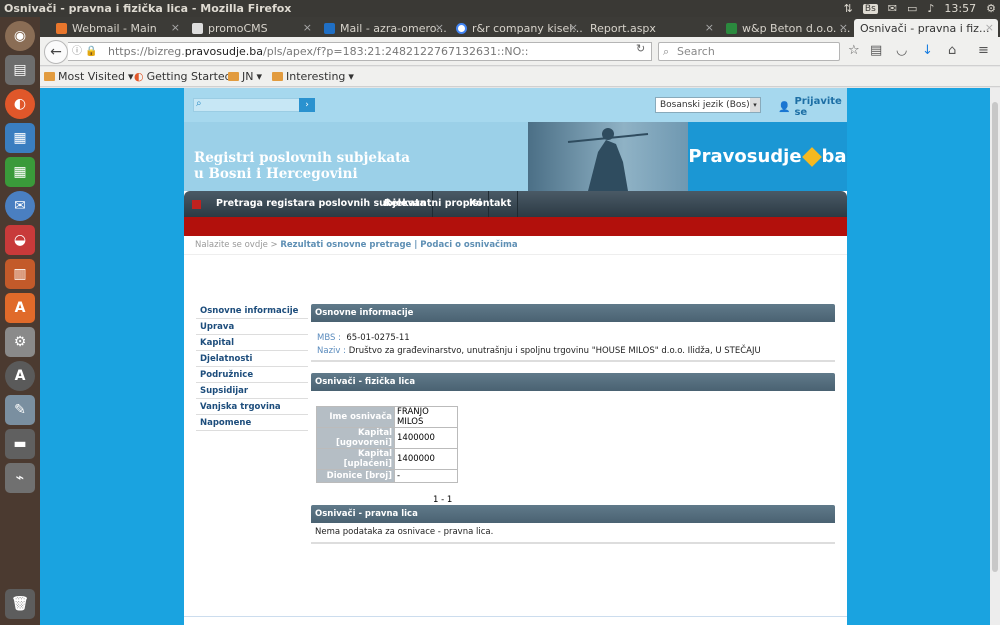  Describe the element at coordinates (20, 36) in the screenshot. I see `ubuntu-dash-icon: ◉` at that location.